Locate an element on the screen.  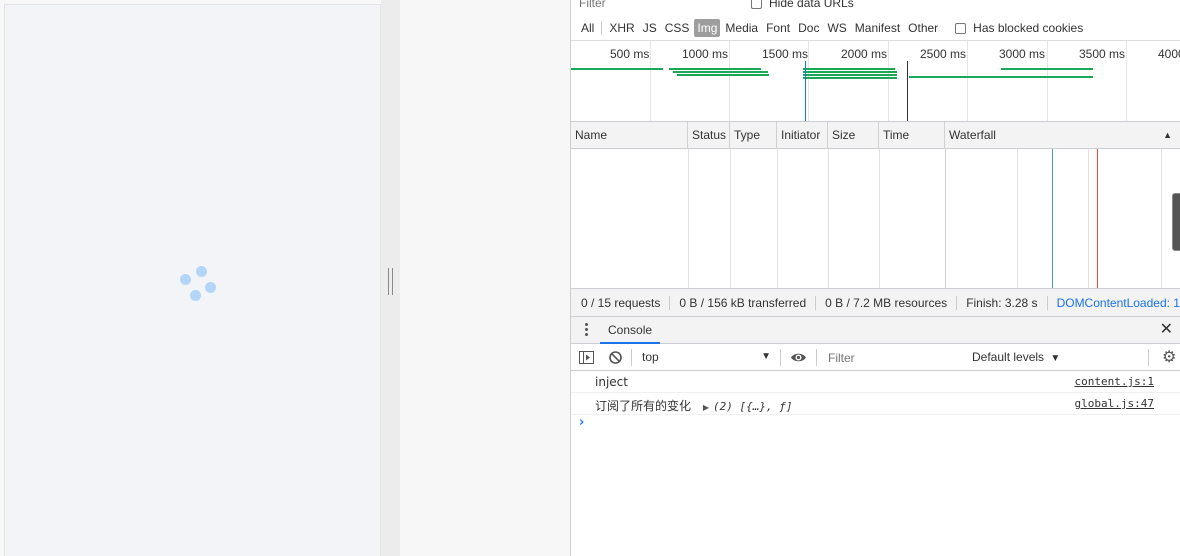
type-filter-other: Other is located at coordinates (923, 28).